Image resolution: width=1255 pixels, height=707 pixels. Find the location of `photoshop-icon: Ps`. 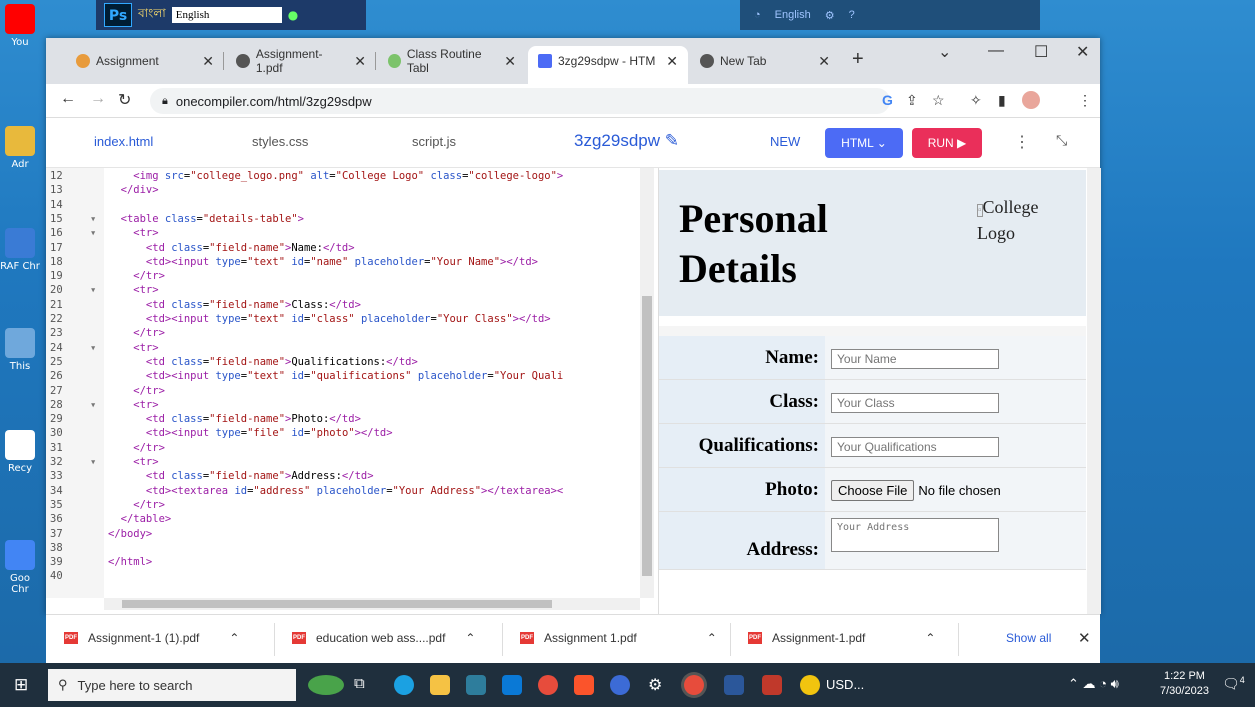

photoshop-icon: Ps is located at coordinates (118, 15).